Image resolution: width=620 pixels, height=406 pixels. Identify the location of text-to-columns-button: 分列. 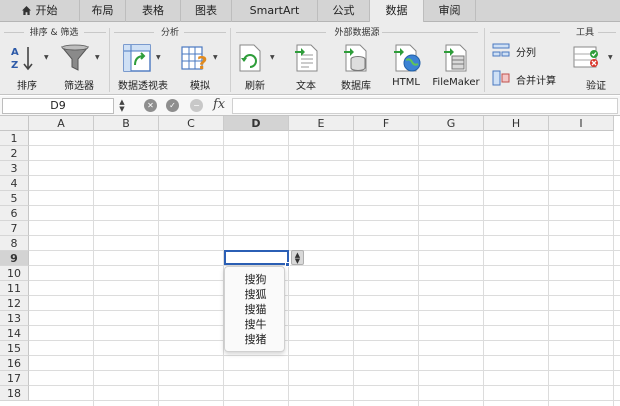
(518, 50).